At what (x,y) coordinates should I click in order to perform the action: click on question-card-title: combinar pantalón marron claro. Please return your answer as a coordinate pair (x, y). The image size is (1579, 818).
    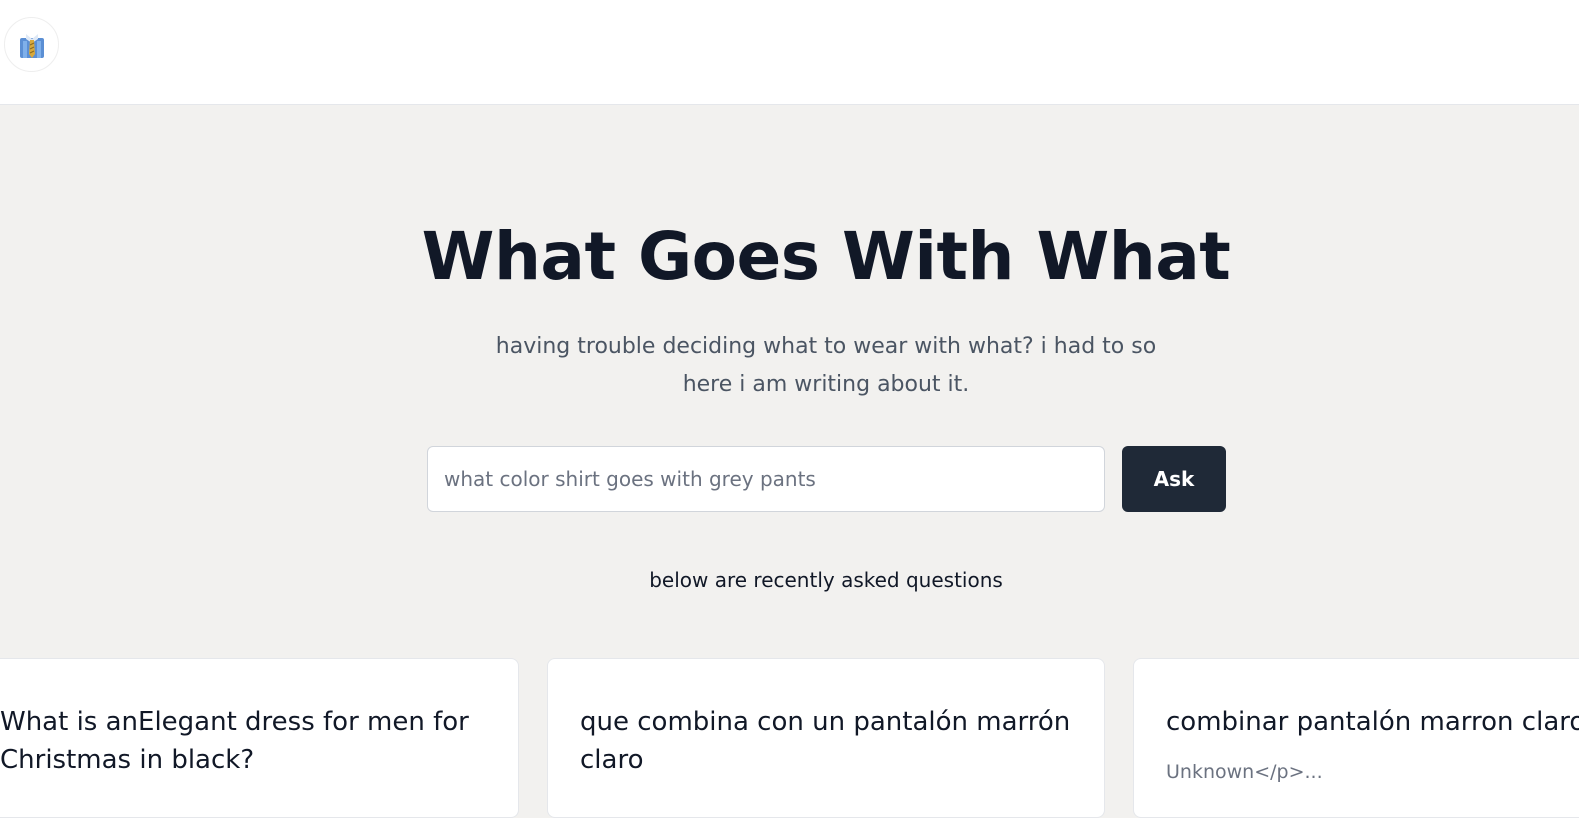
    Looking at the image, I should click on (1372, 722).